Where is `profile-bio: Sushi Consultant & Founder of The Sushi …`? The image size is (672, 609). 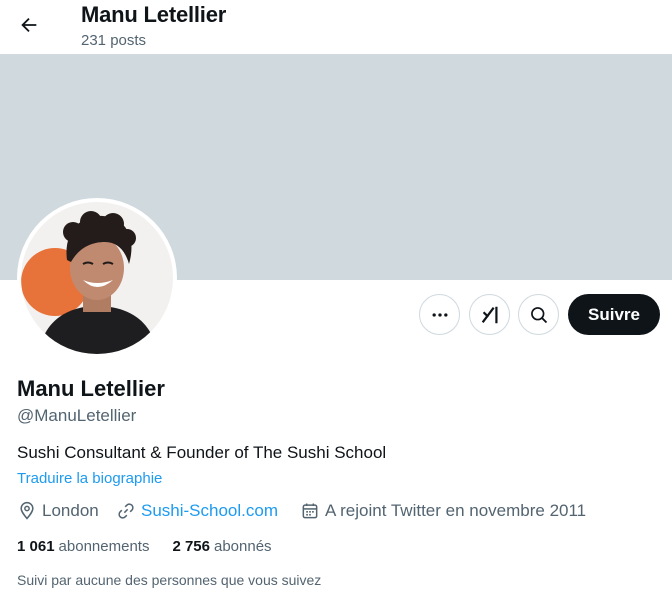 profile-bio: Sushi Consultant & Founder of The Sushi … is located at coordinates (202, 452).